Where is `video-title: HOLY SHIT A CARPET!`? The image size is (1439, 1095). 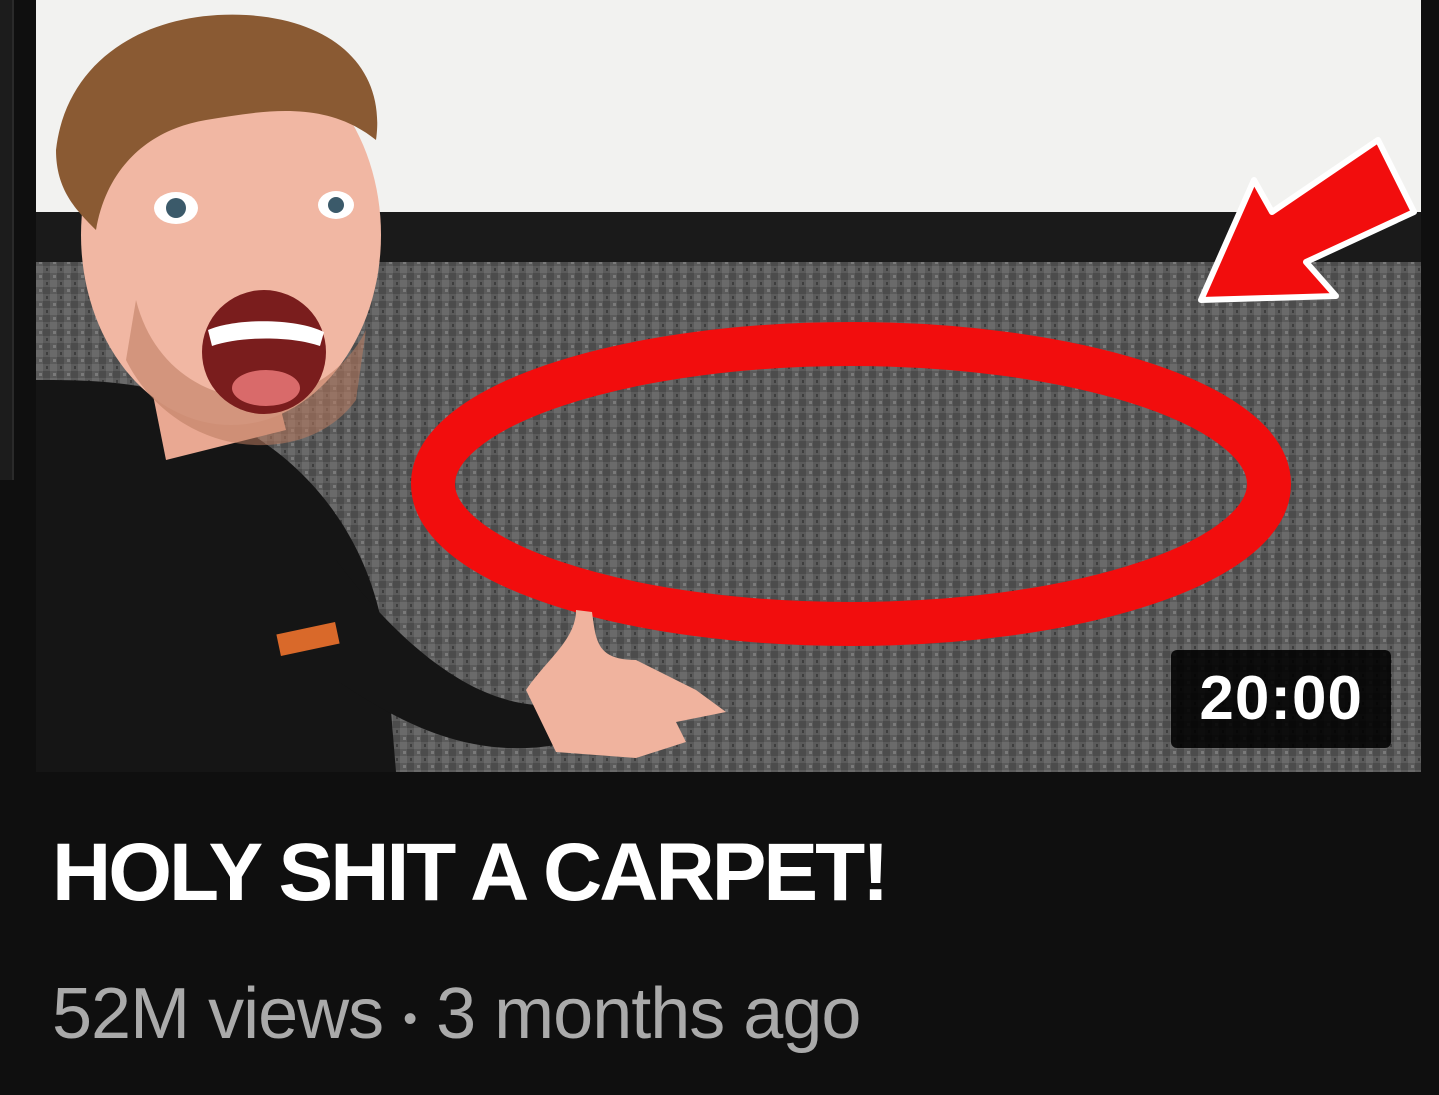 video-title: HOLY SHIT A CARPET! is located at coordinates (470, 873).